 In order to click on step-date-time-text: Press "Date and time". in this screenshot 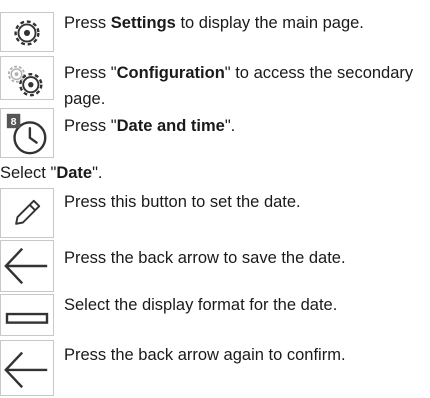, I will do `click(150, 126)`.